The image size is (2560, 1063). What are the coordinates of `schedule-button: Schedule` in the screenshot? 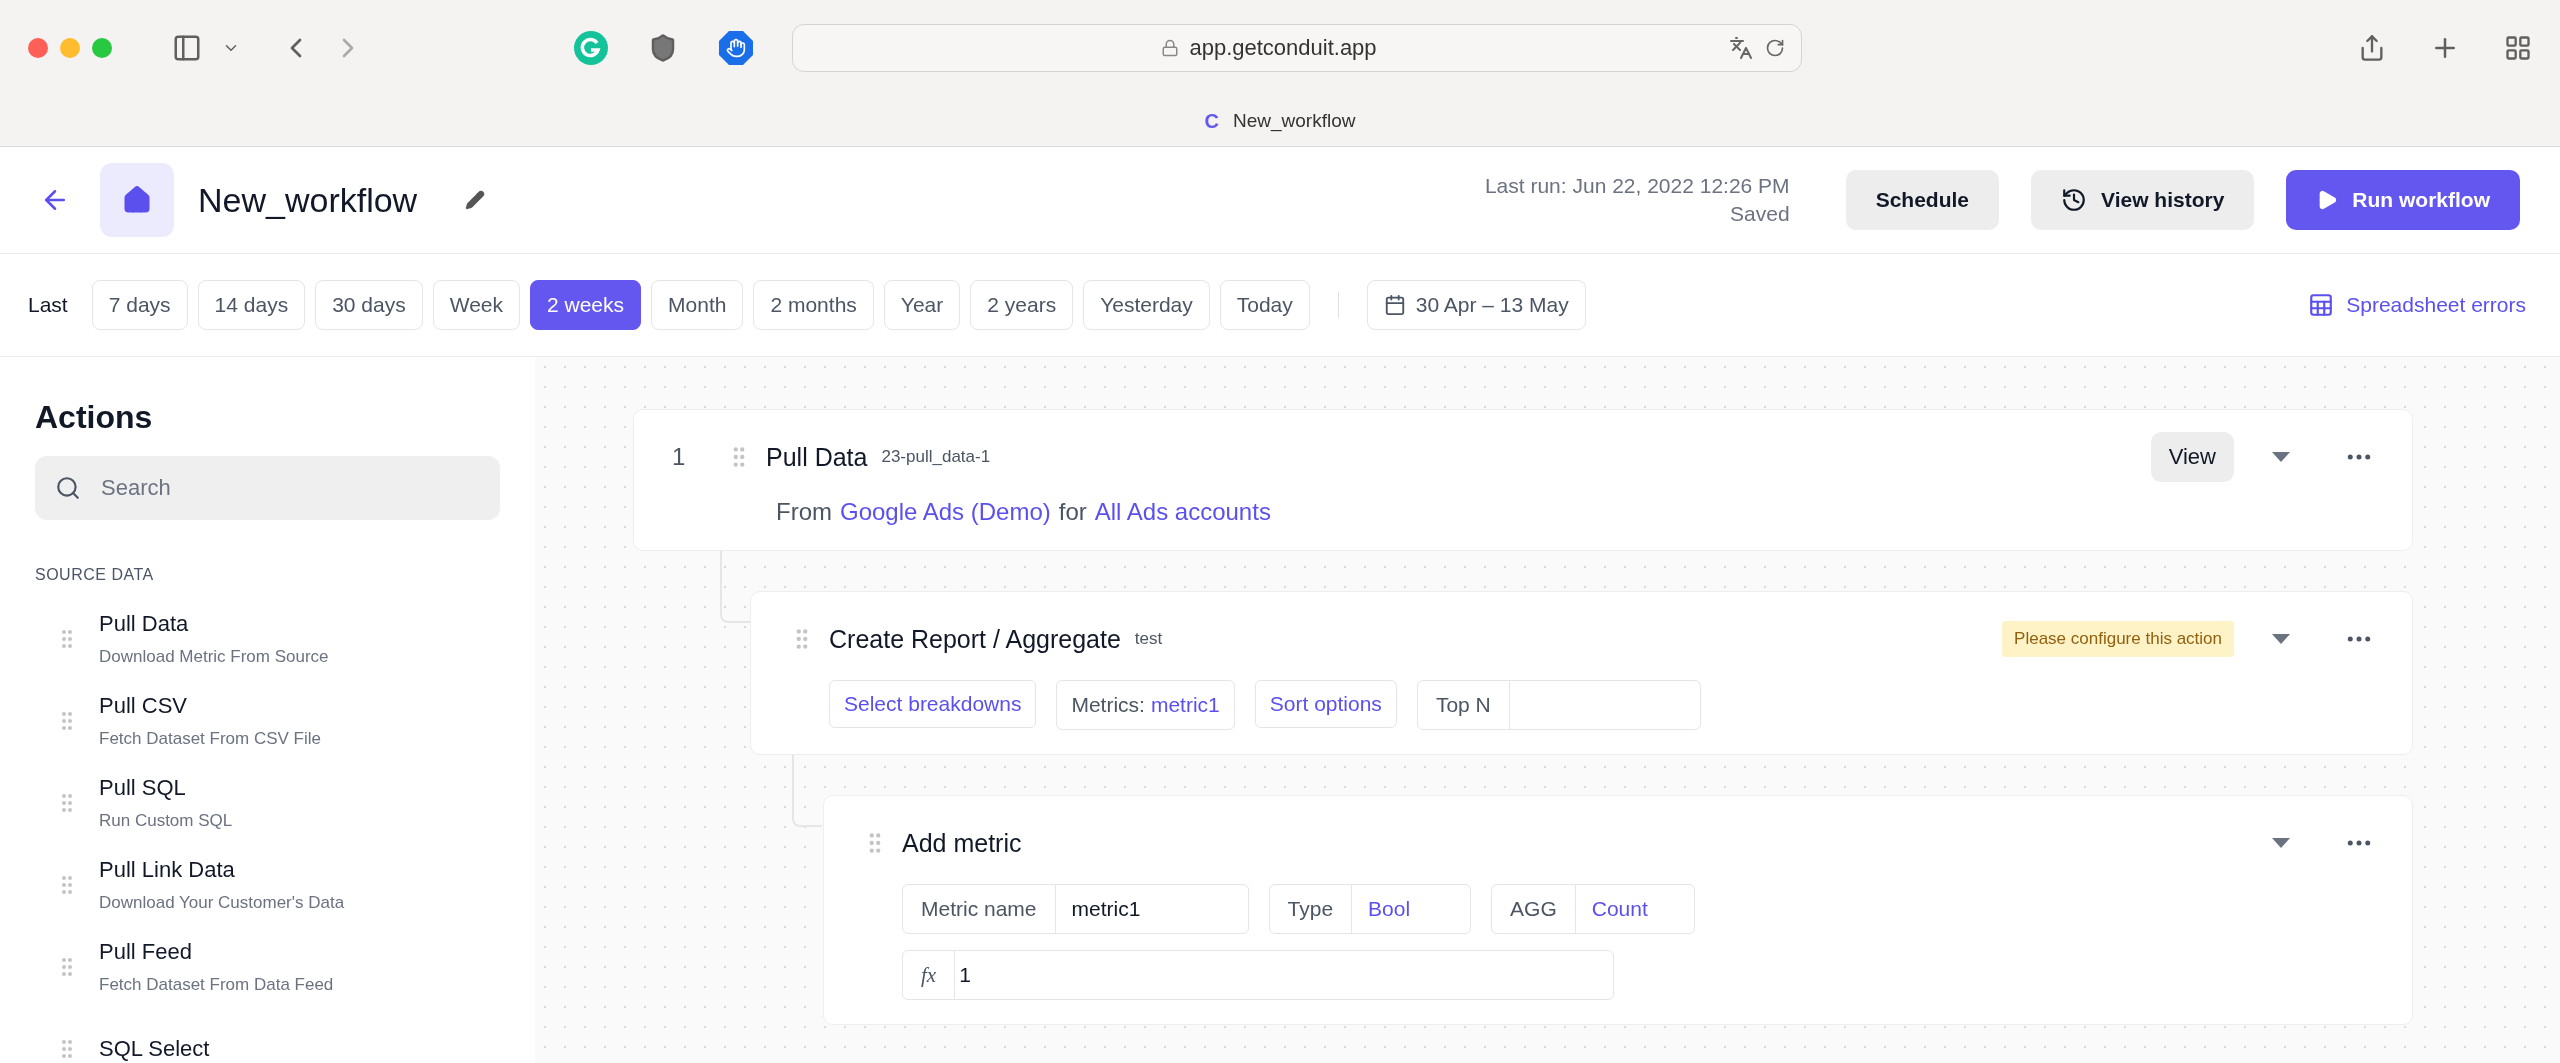 It's located at (1922, 200).